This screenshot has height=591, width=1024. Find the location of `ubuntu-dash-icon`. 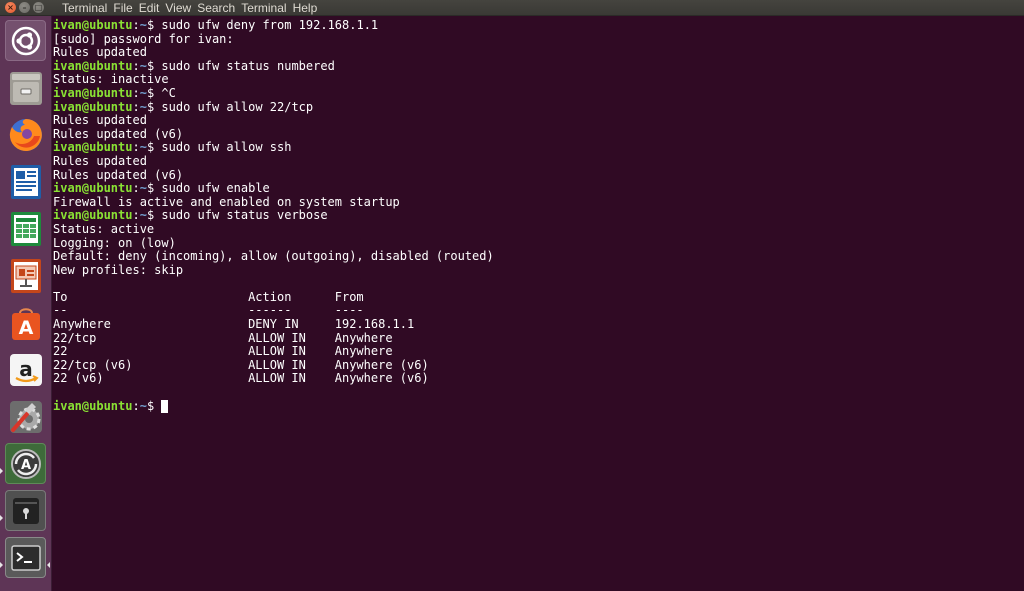

ubuntu-dash-icon is located at coordinates (26, 41).